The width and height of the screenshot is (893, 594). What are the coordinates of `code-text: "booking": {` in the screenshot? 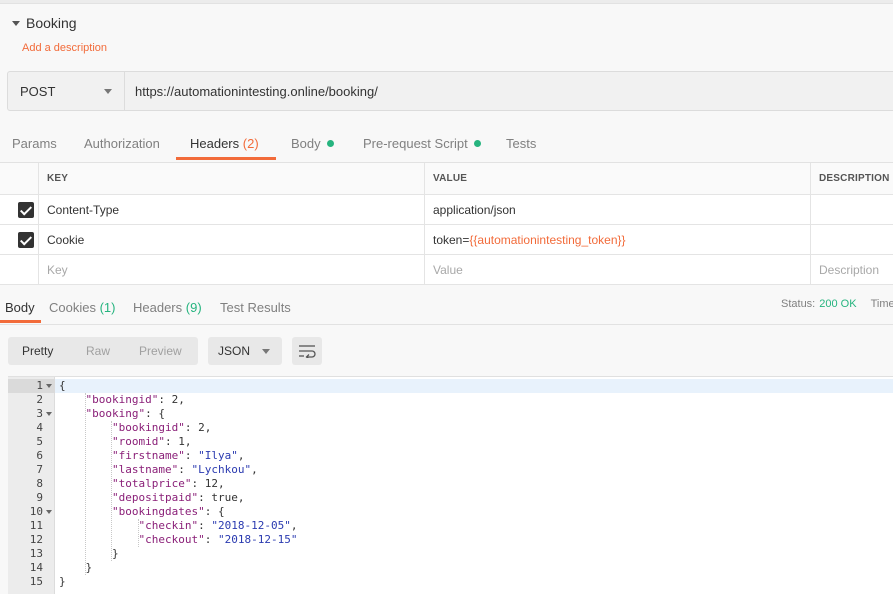 It's located at (125, 414).